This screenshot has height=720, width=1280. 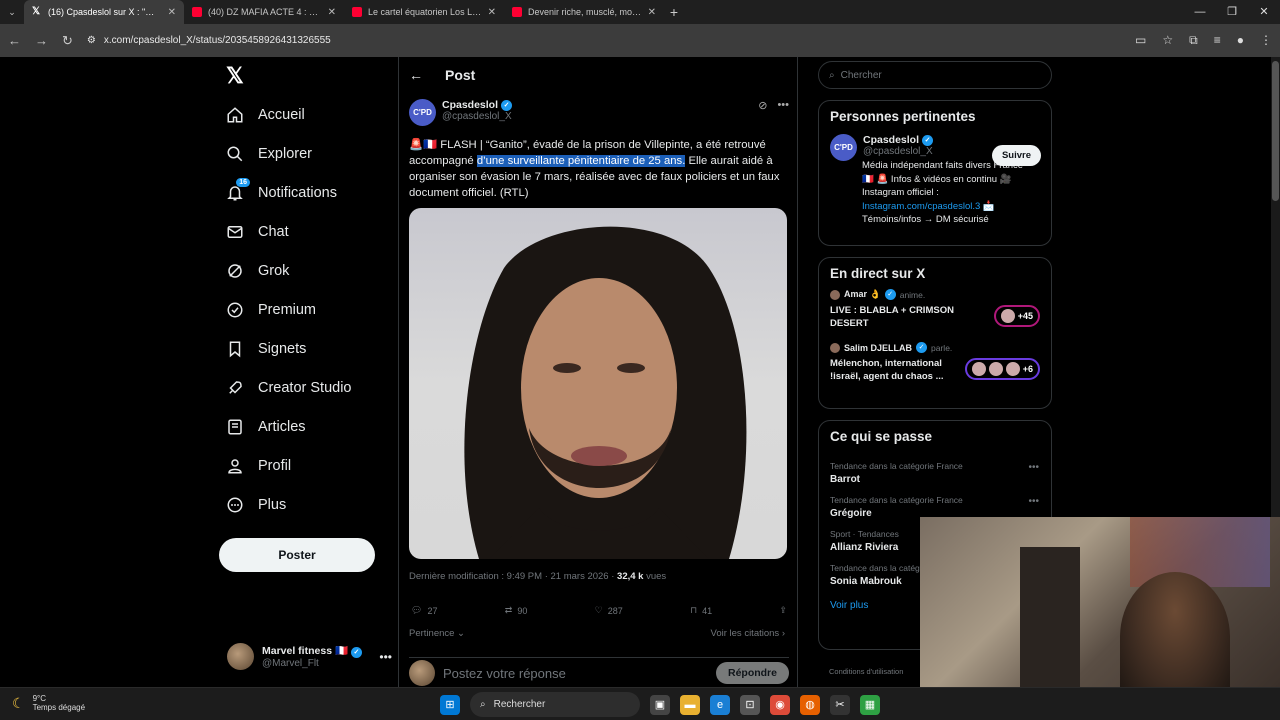 What do you see at coordinates (555, 704) in the screenshot?
I see `taskbar-search: ⌕ Rechercher` at bounding box center [555, 704].